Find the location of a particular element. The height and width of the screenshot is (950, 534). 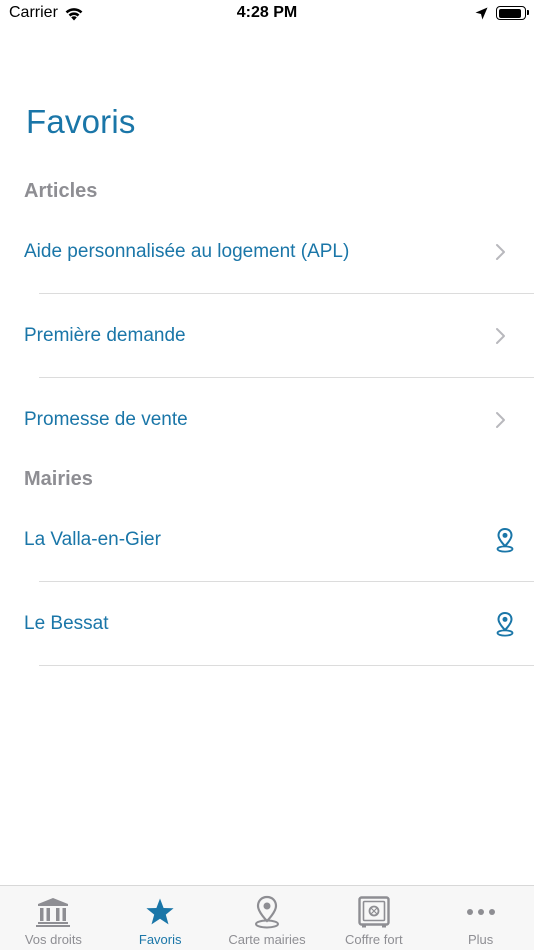

safe-icon is located at coordinates (374, 912).